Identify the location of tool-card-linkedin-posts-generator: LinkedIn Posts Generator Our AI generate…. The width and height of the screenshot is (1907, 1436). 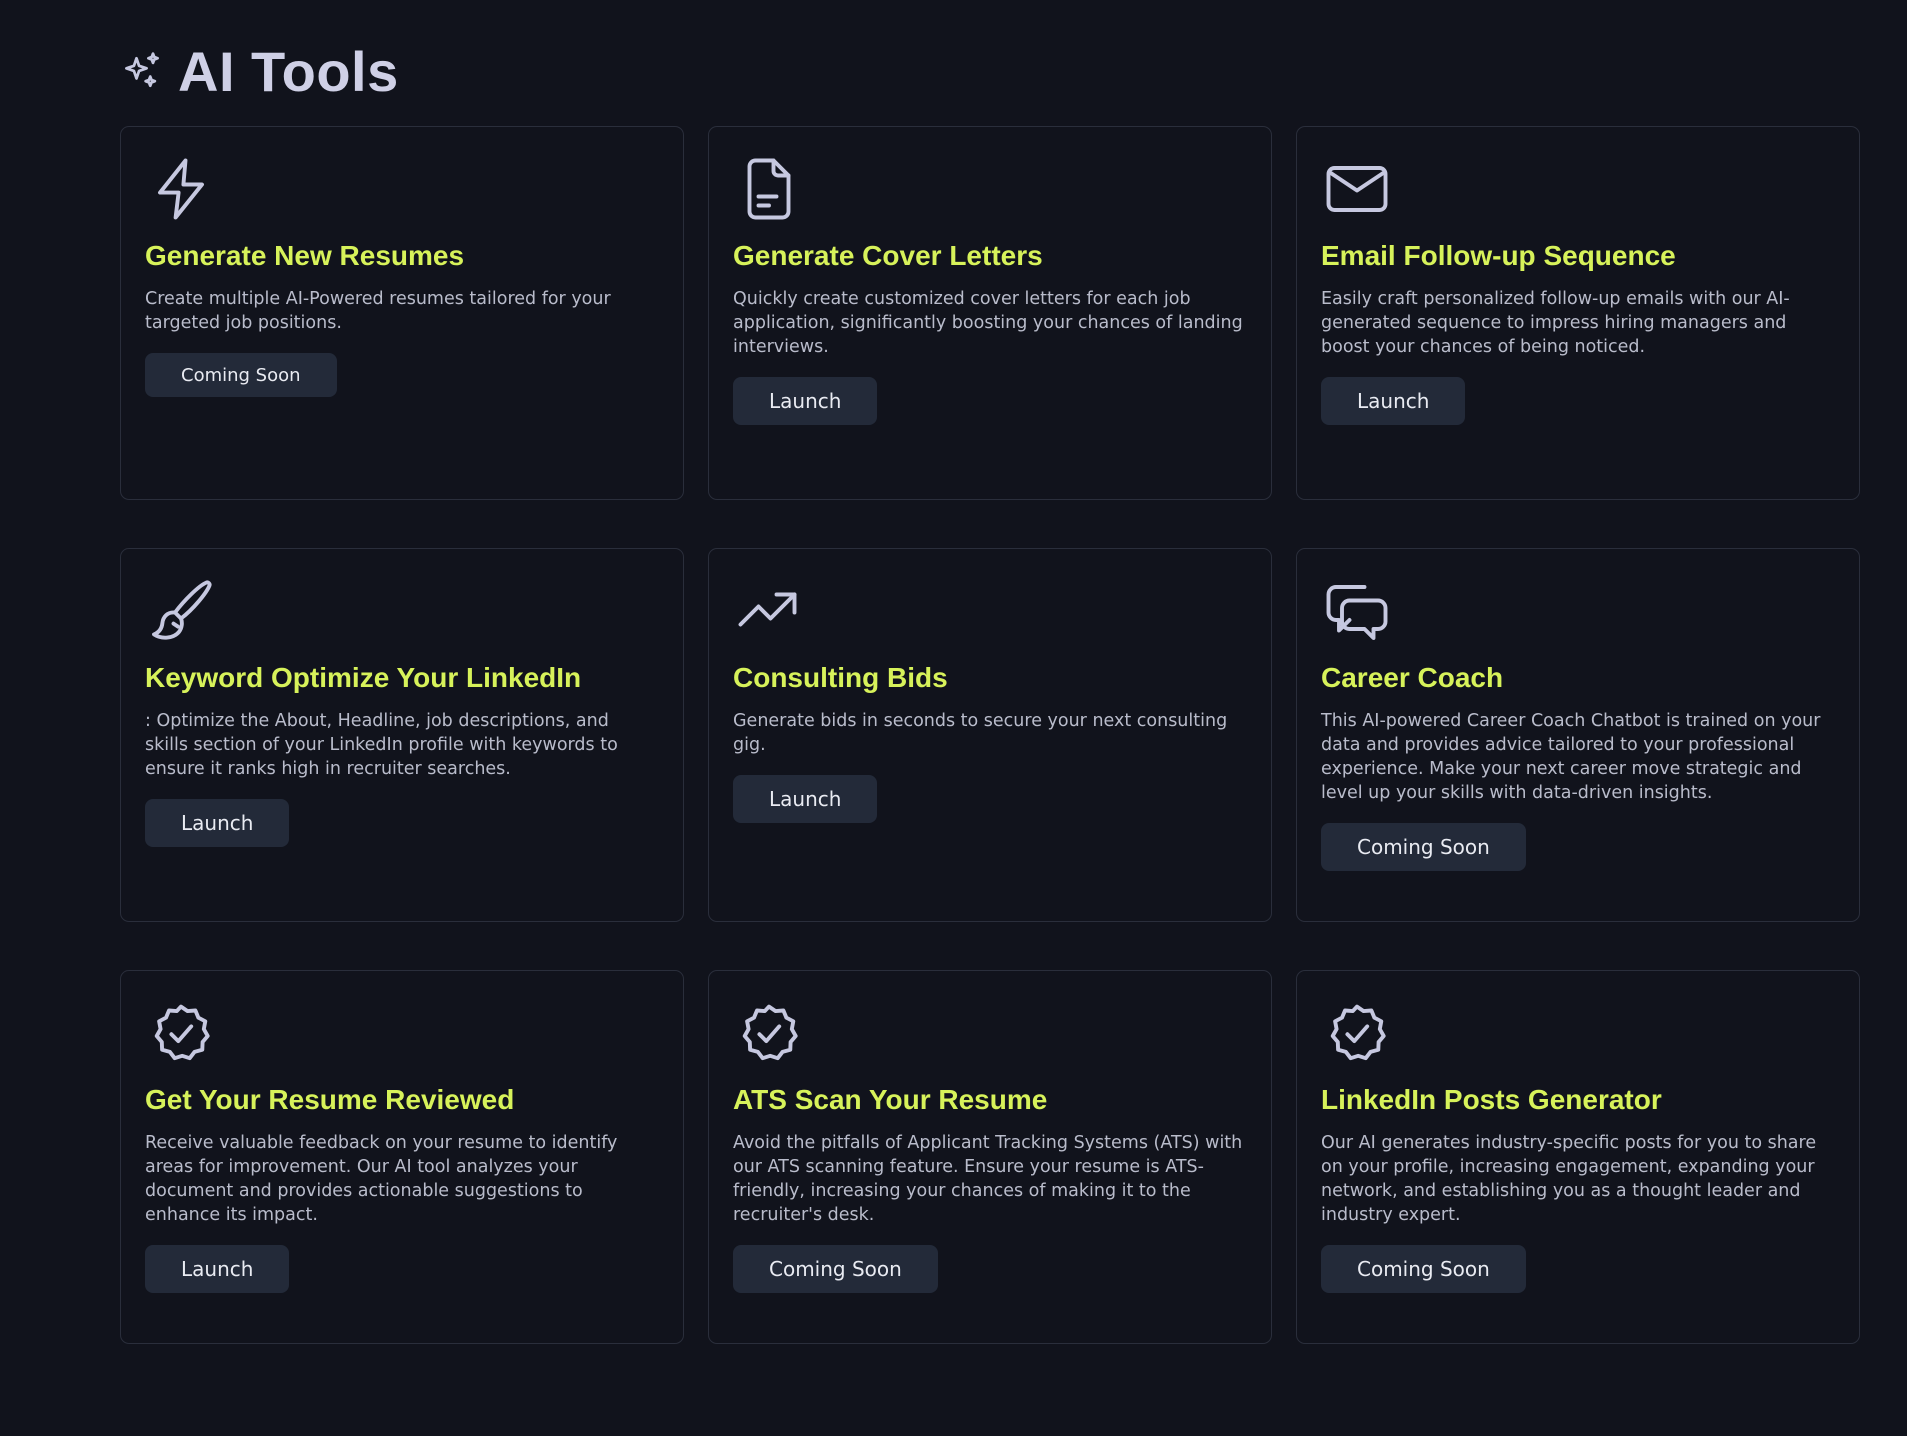
(1578, 1157).